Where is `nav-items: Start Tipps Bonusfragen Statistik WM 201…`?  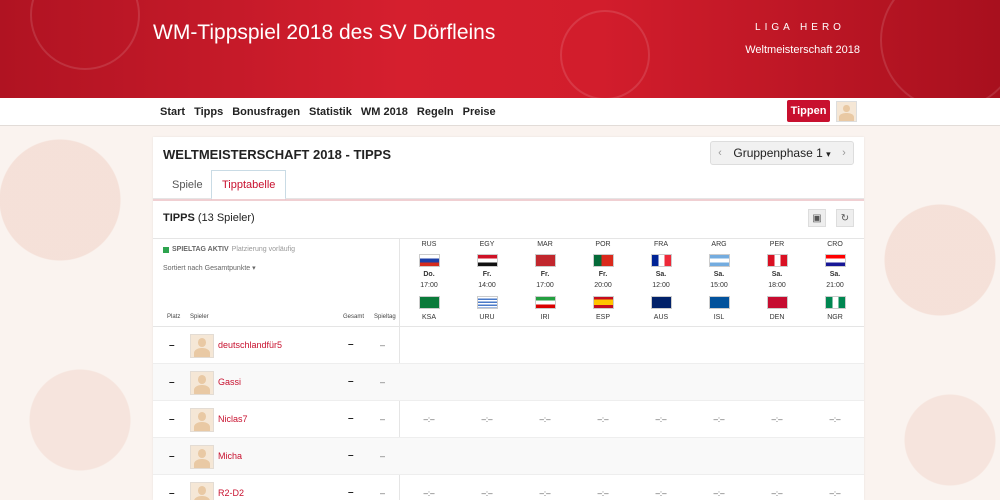
nav-items: Start Tipps Bonusfragen Statistik WM 201… is located at coordinates (332, 112).